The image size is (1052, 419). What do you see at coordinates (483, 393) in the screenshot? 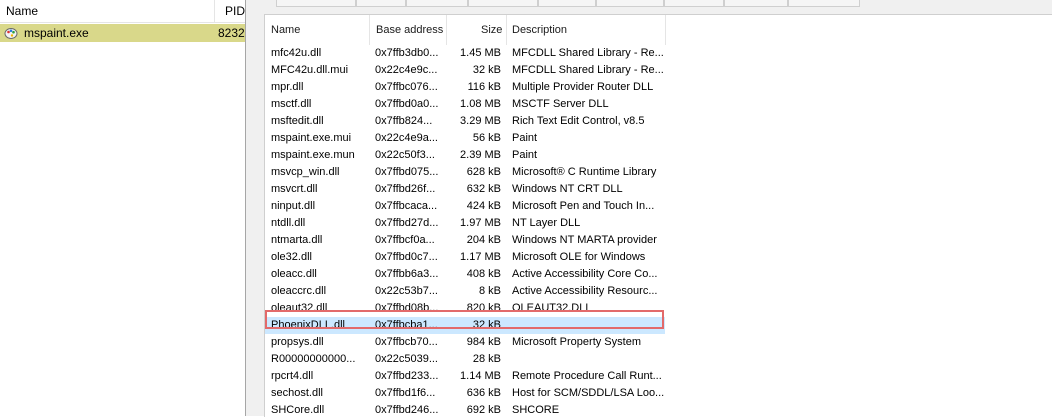
I see `module-size: 636 kB` at bounding box center [483, 393].